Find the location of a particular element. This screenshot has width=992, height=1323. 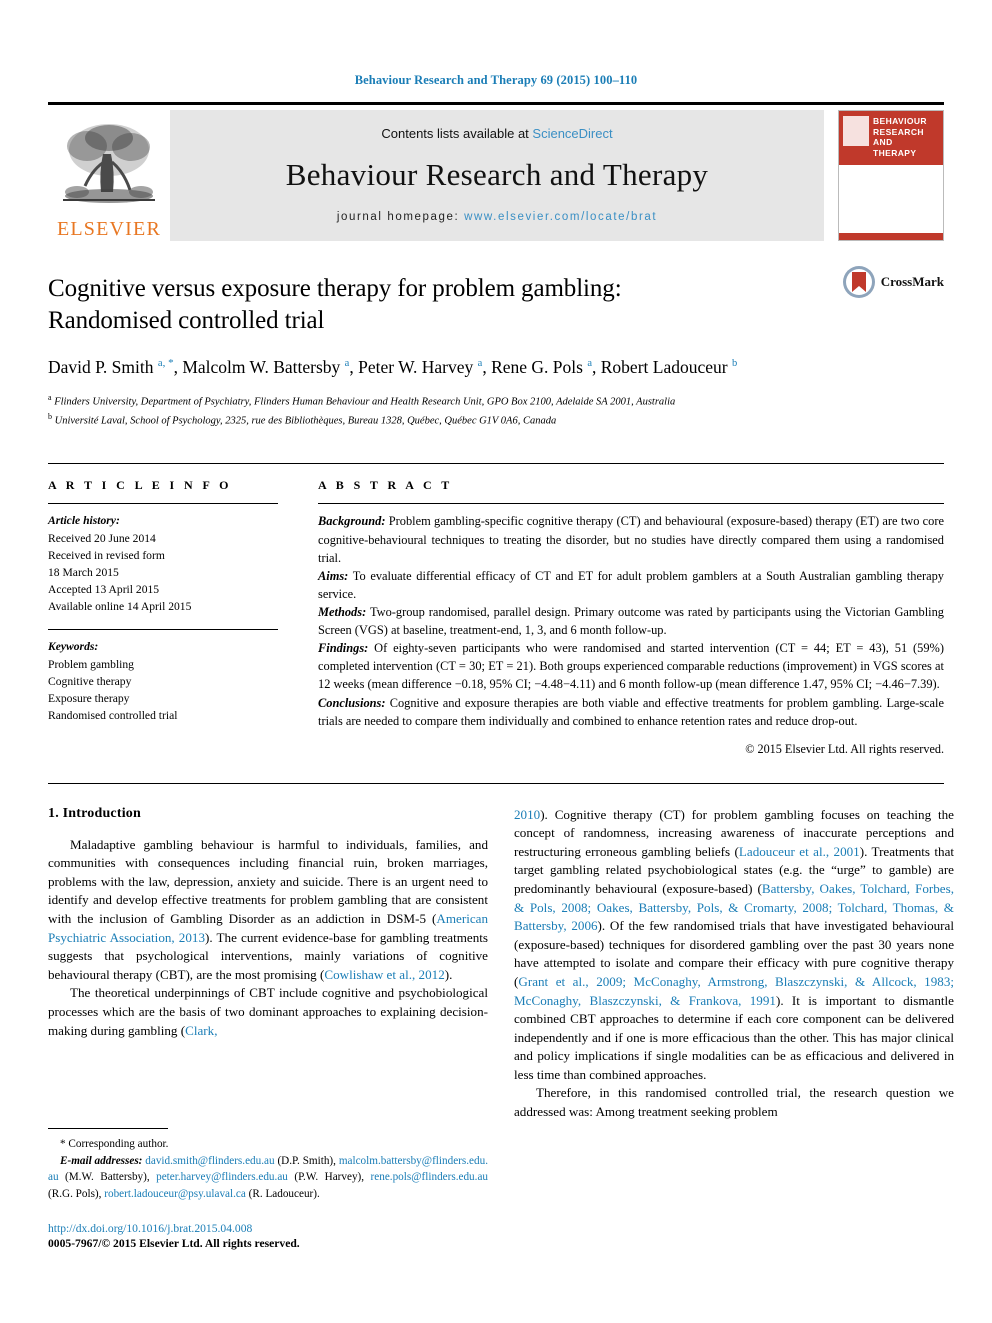

journal-homepage-url: www.elsevier.com/locate/brat is located at coordinates (560, 217).